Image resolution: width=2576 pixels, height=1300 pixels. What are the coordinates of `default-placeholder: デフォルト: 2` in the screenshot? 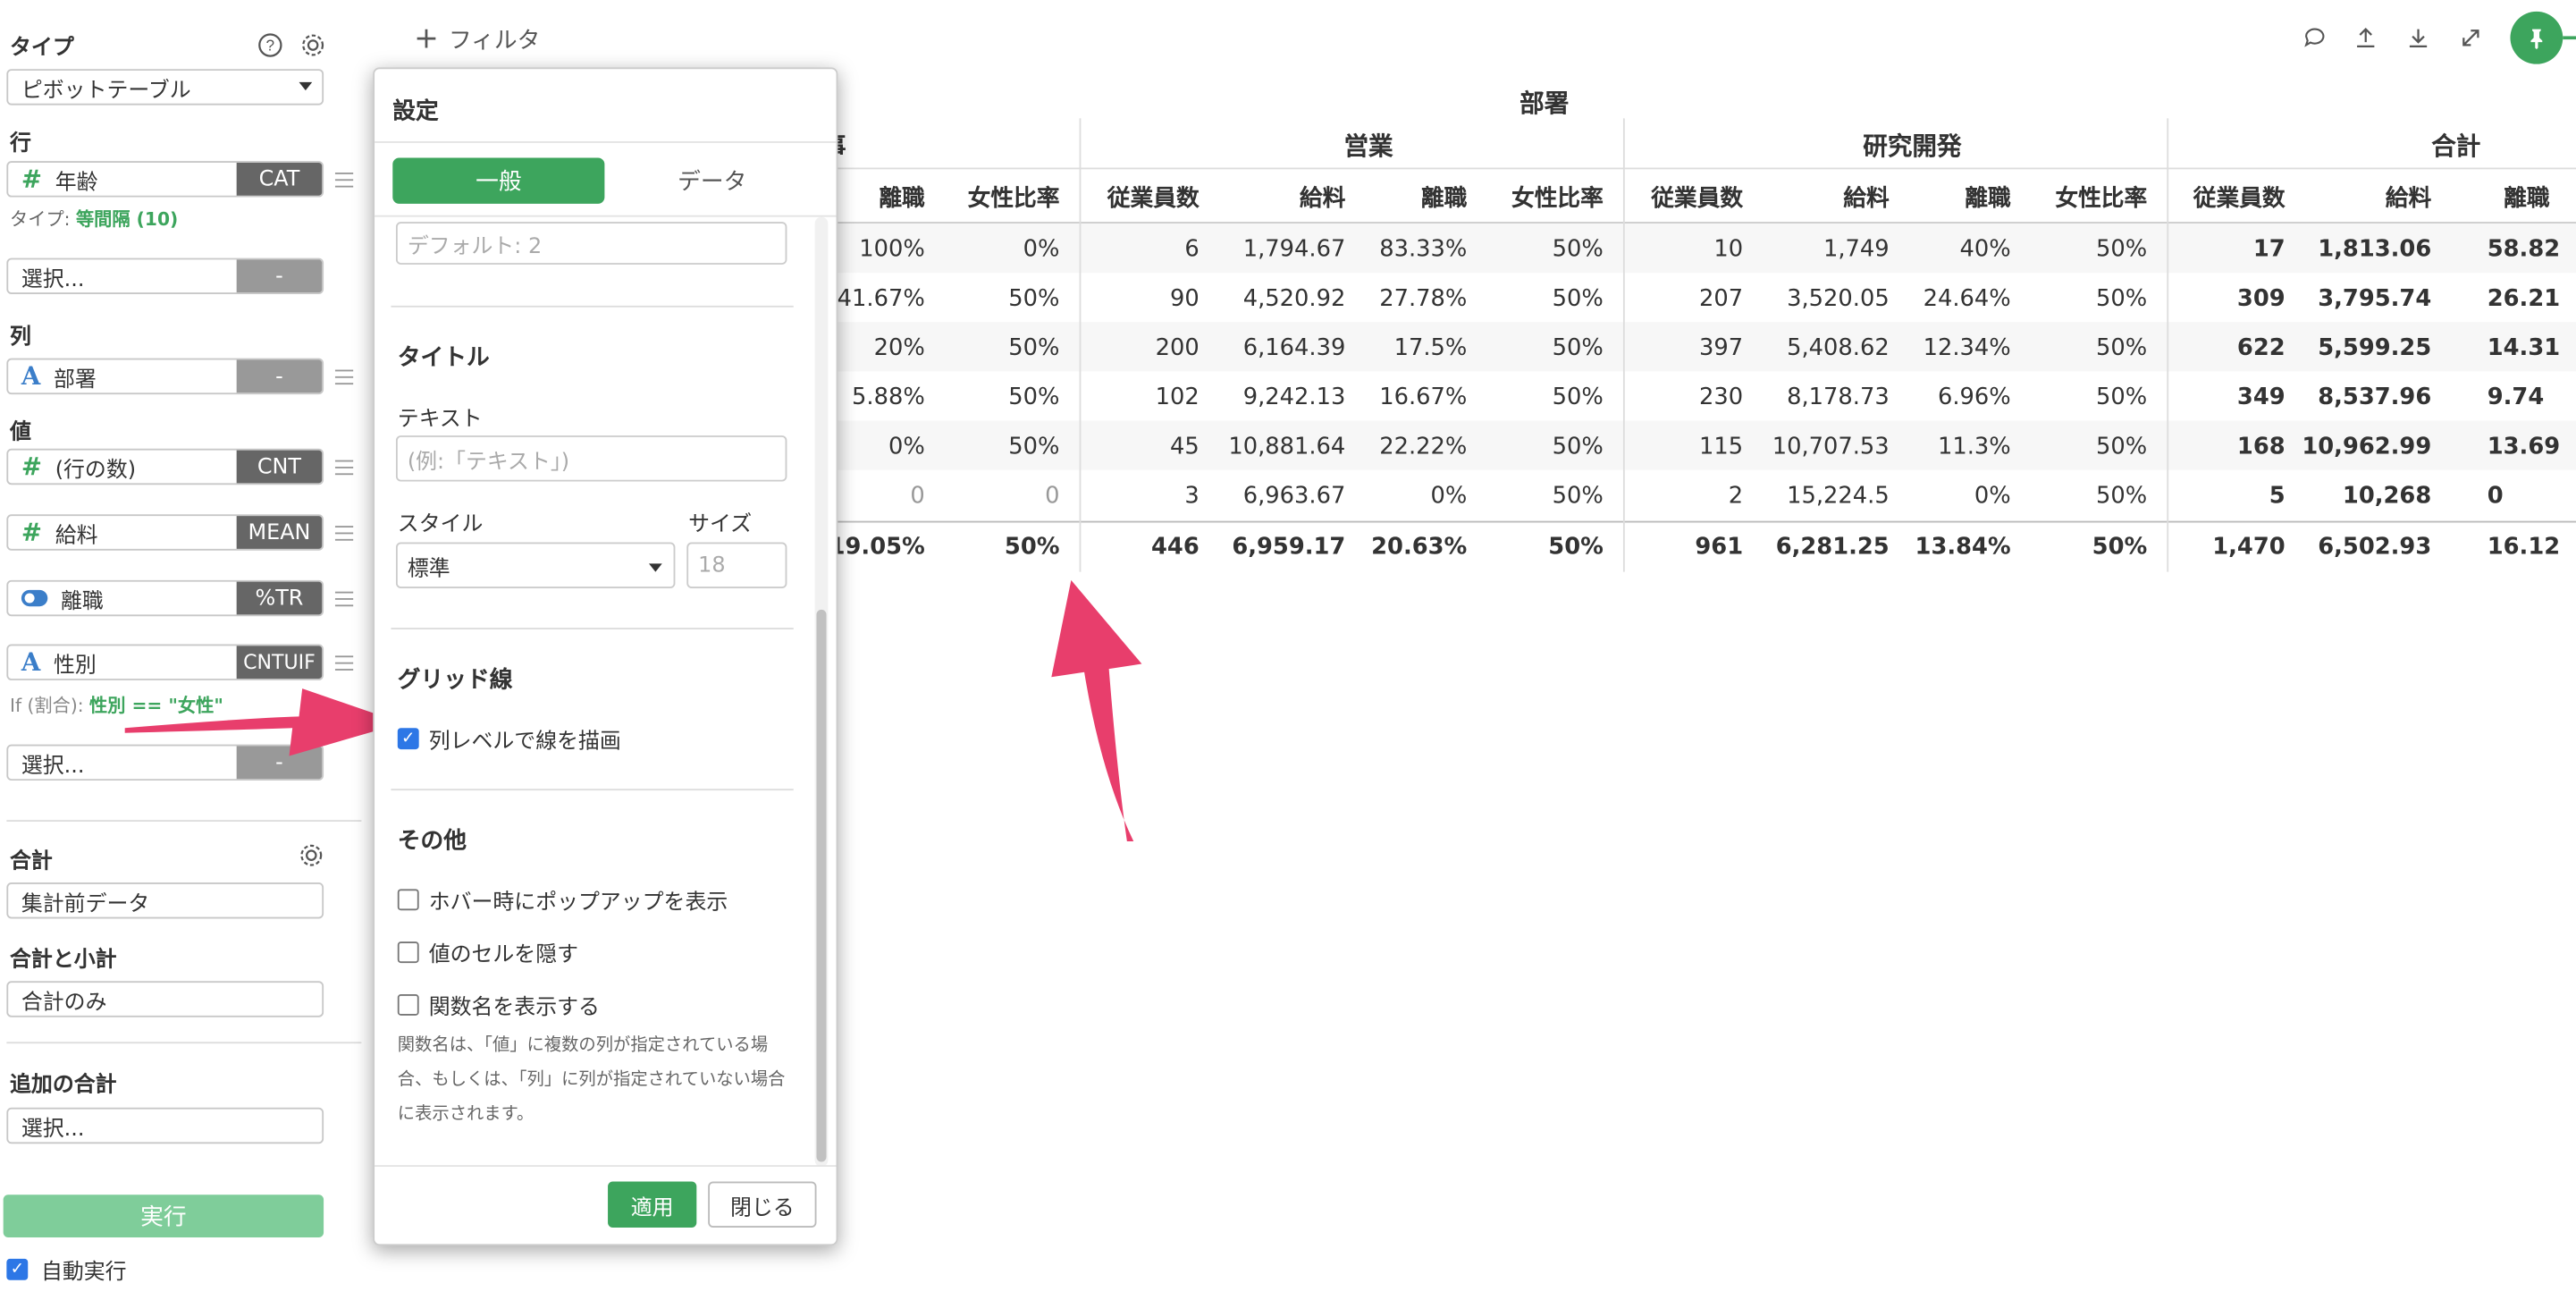 It's located at (475, 246).